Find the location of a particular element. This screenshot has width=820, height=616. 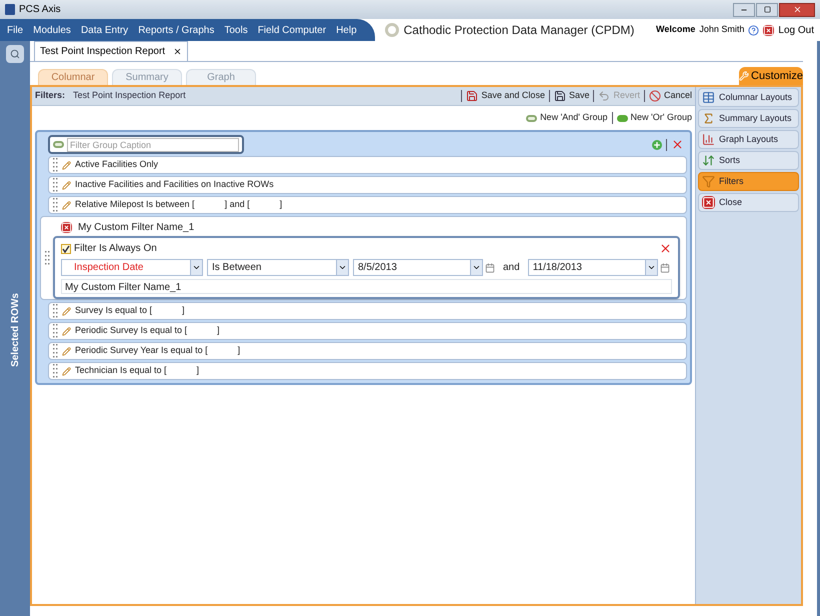

filter-row: Relative Milepost Is between [ ] and [ ] is located at coordinates (367, 205).